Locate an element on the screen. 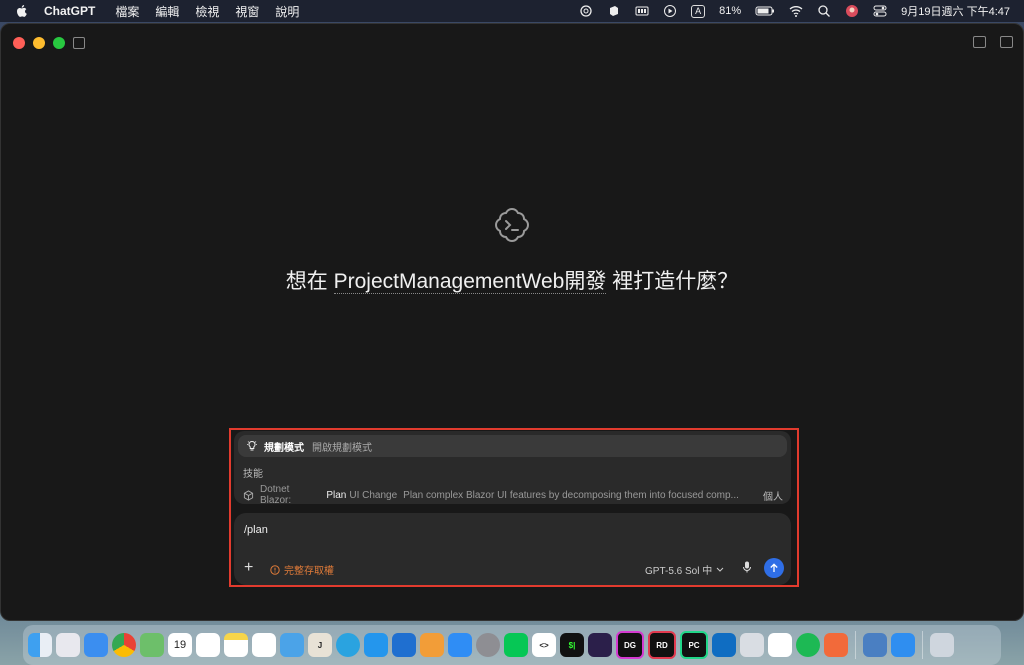 The height and width of the screenshot is (665, 1024). pages-icon is located at coordinates (432, 645).